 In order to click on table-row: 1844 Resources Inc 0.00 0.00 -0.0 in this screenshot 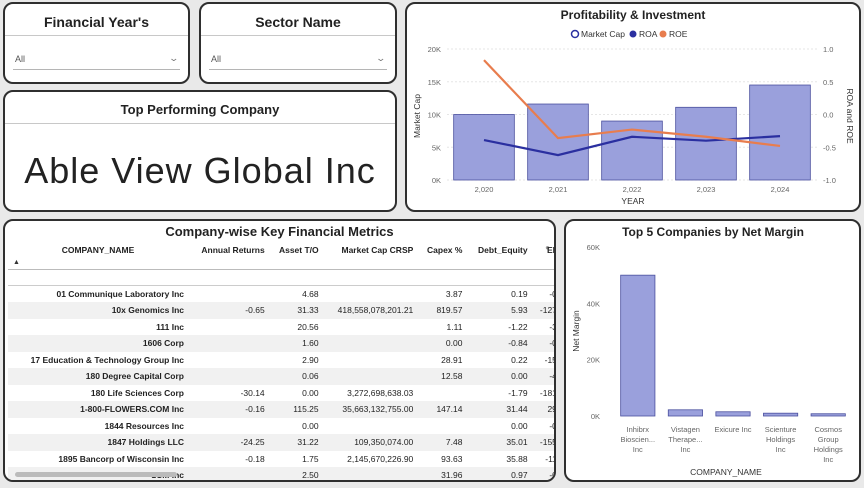, I will do `click(281, 426)`.